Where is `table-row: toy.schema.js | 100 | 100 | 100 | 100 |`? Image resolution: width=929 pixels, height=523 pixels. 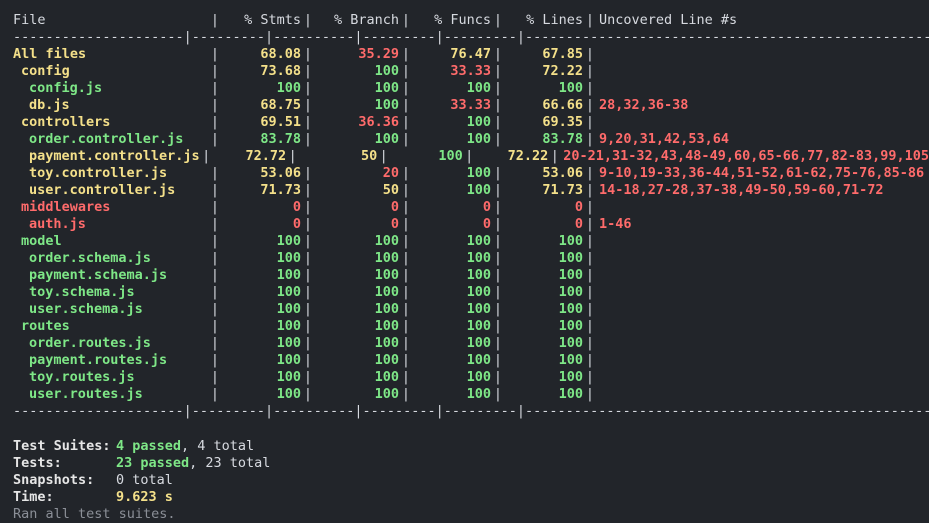
table-row: toy.schema.js | 100 | 100 | 100 | 100 | is located at coordinates (471, 292).